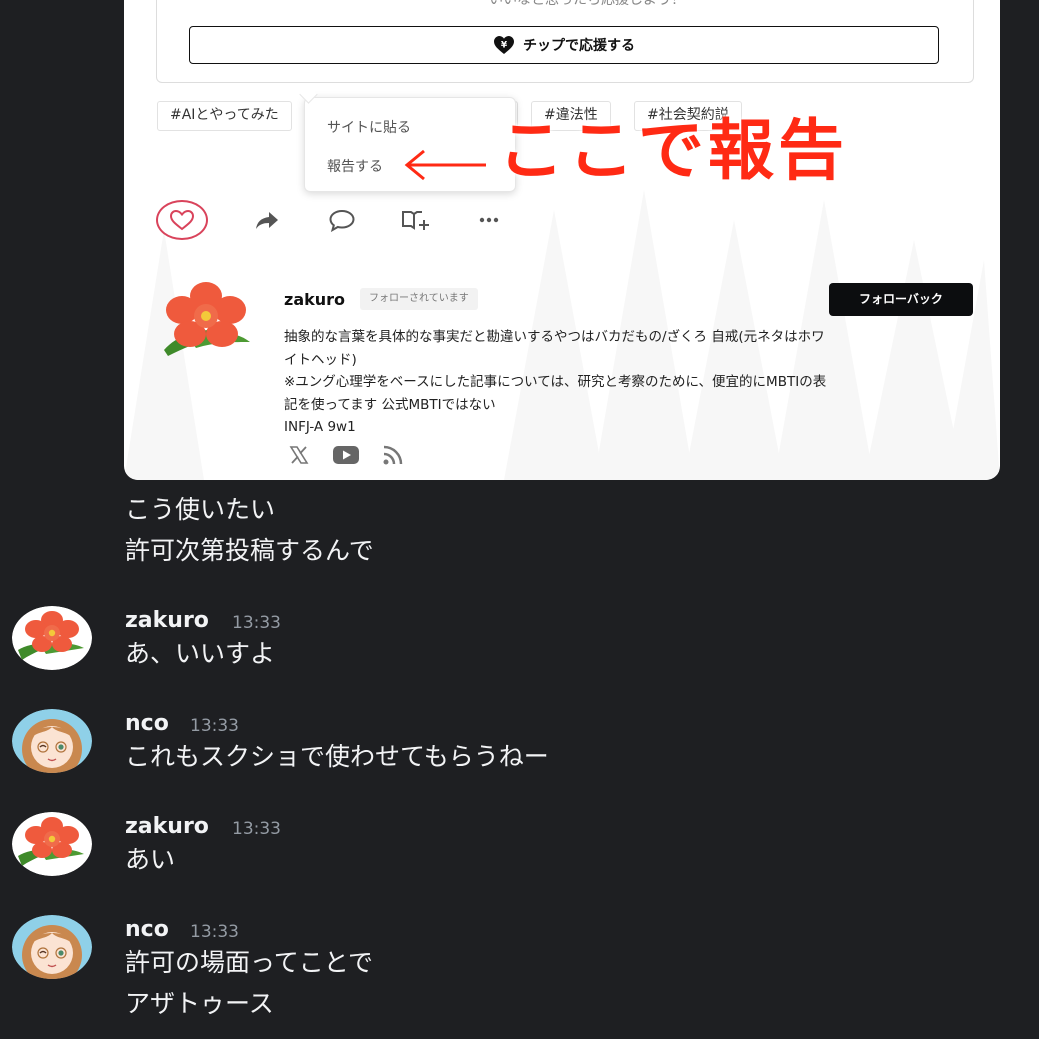 The image size is (1039, 1039). I want to click on profile-avatar-flower-icon, so click(206, 320).